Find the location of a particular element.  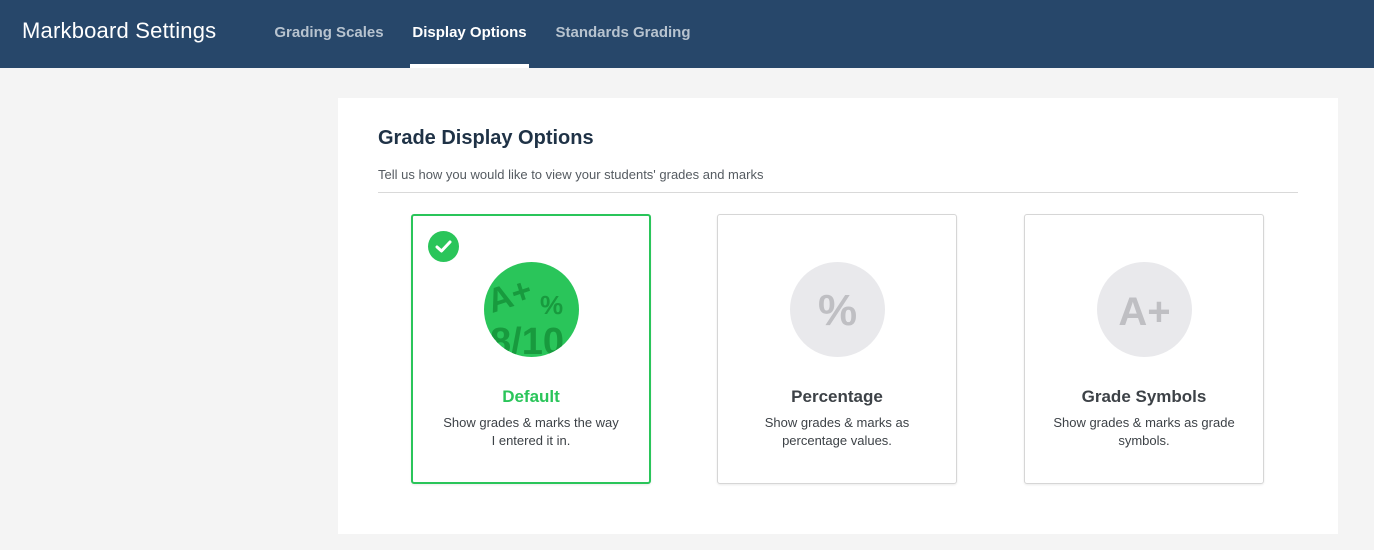

tab-display-options: Display Options is located at coordinates (469, 34).